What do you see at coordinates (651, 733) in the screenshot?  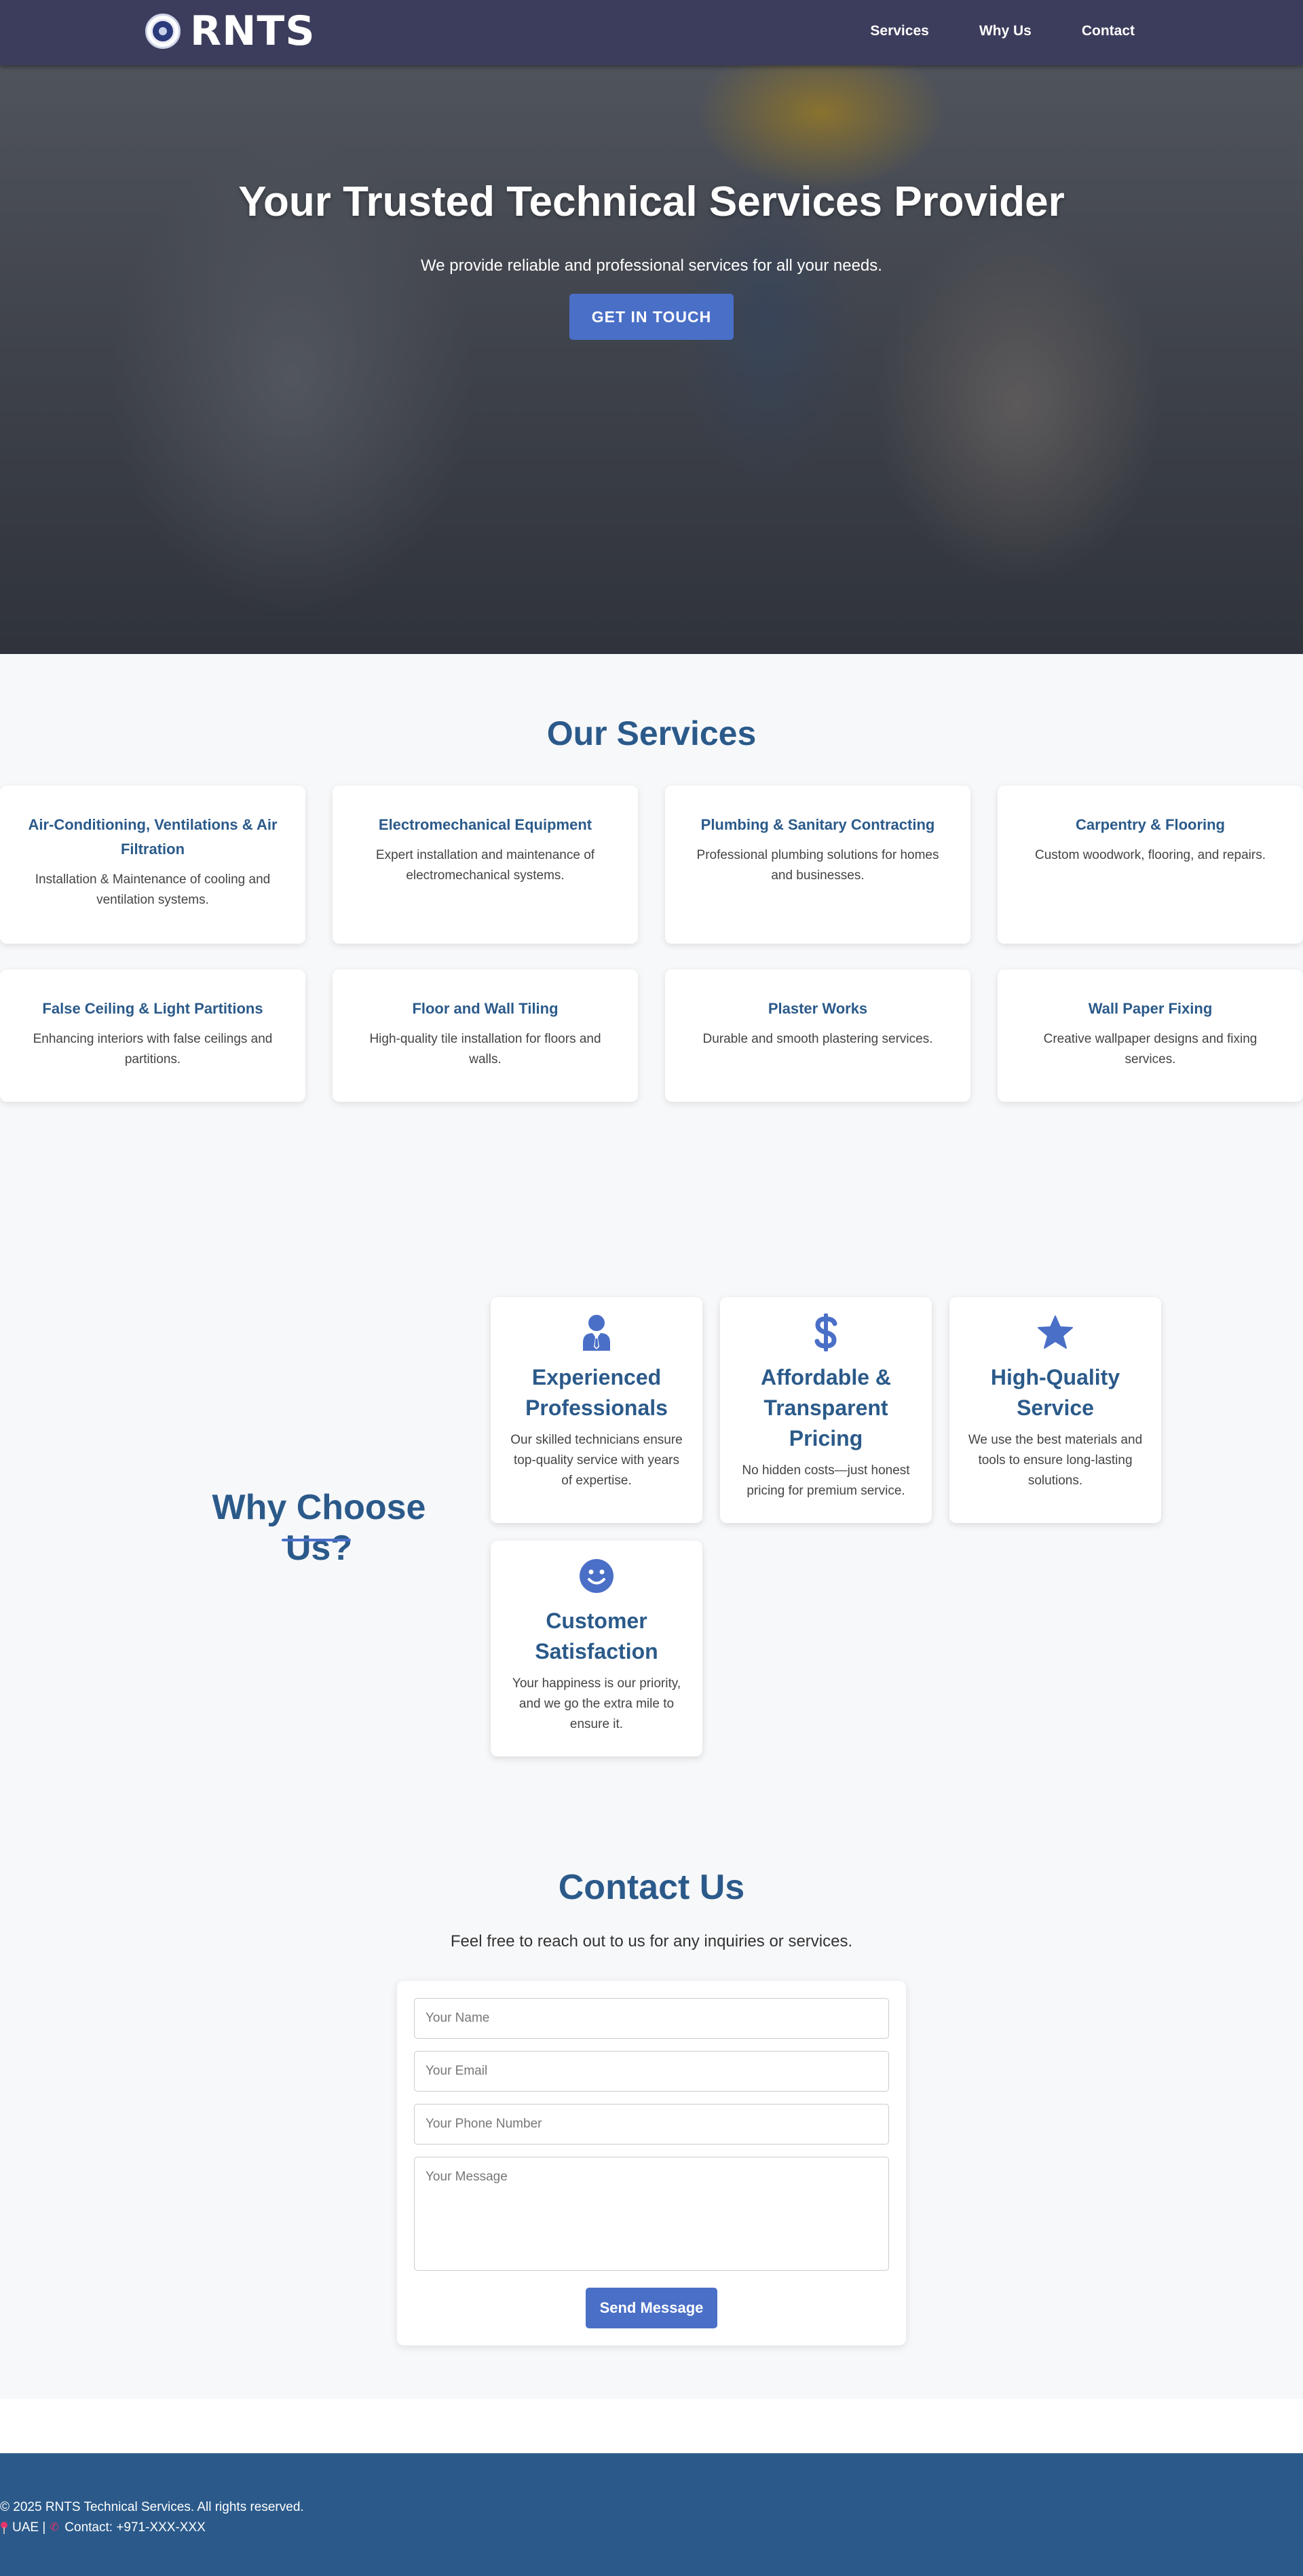 I see `services-title: Our Services` at bounding box center [651, 733].